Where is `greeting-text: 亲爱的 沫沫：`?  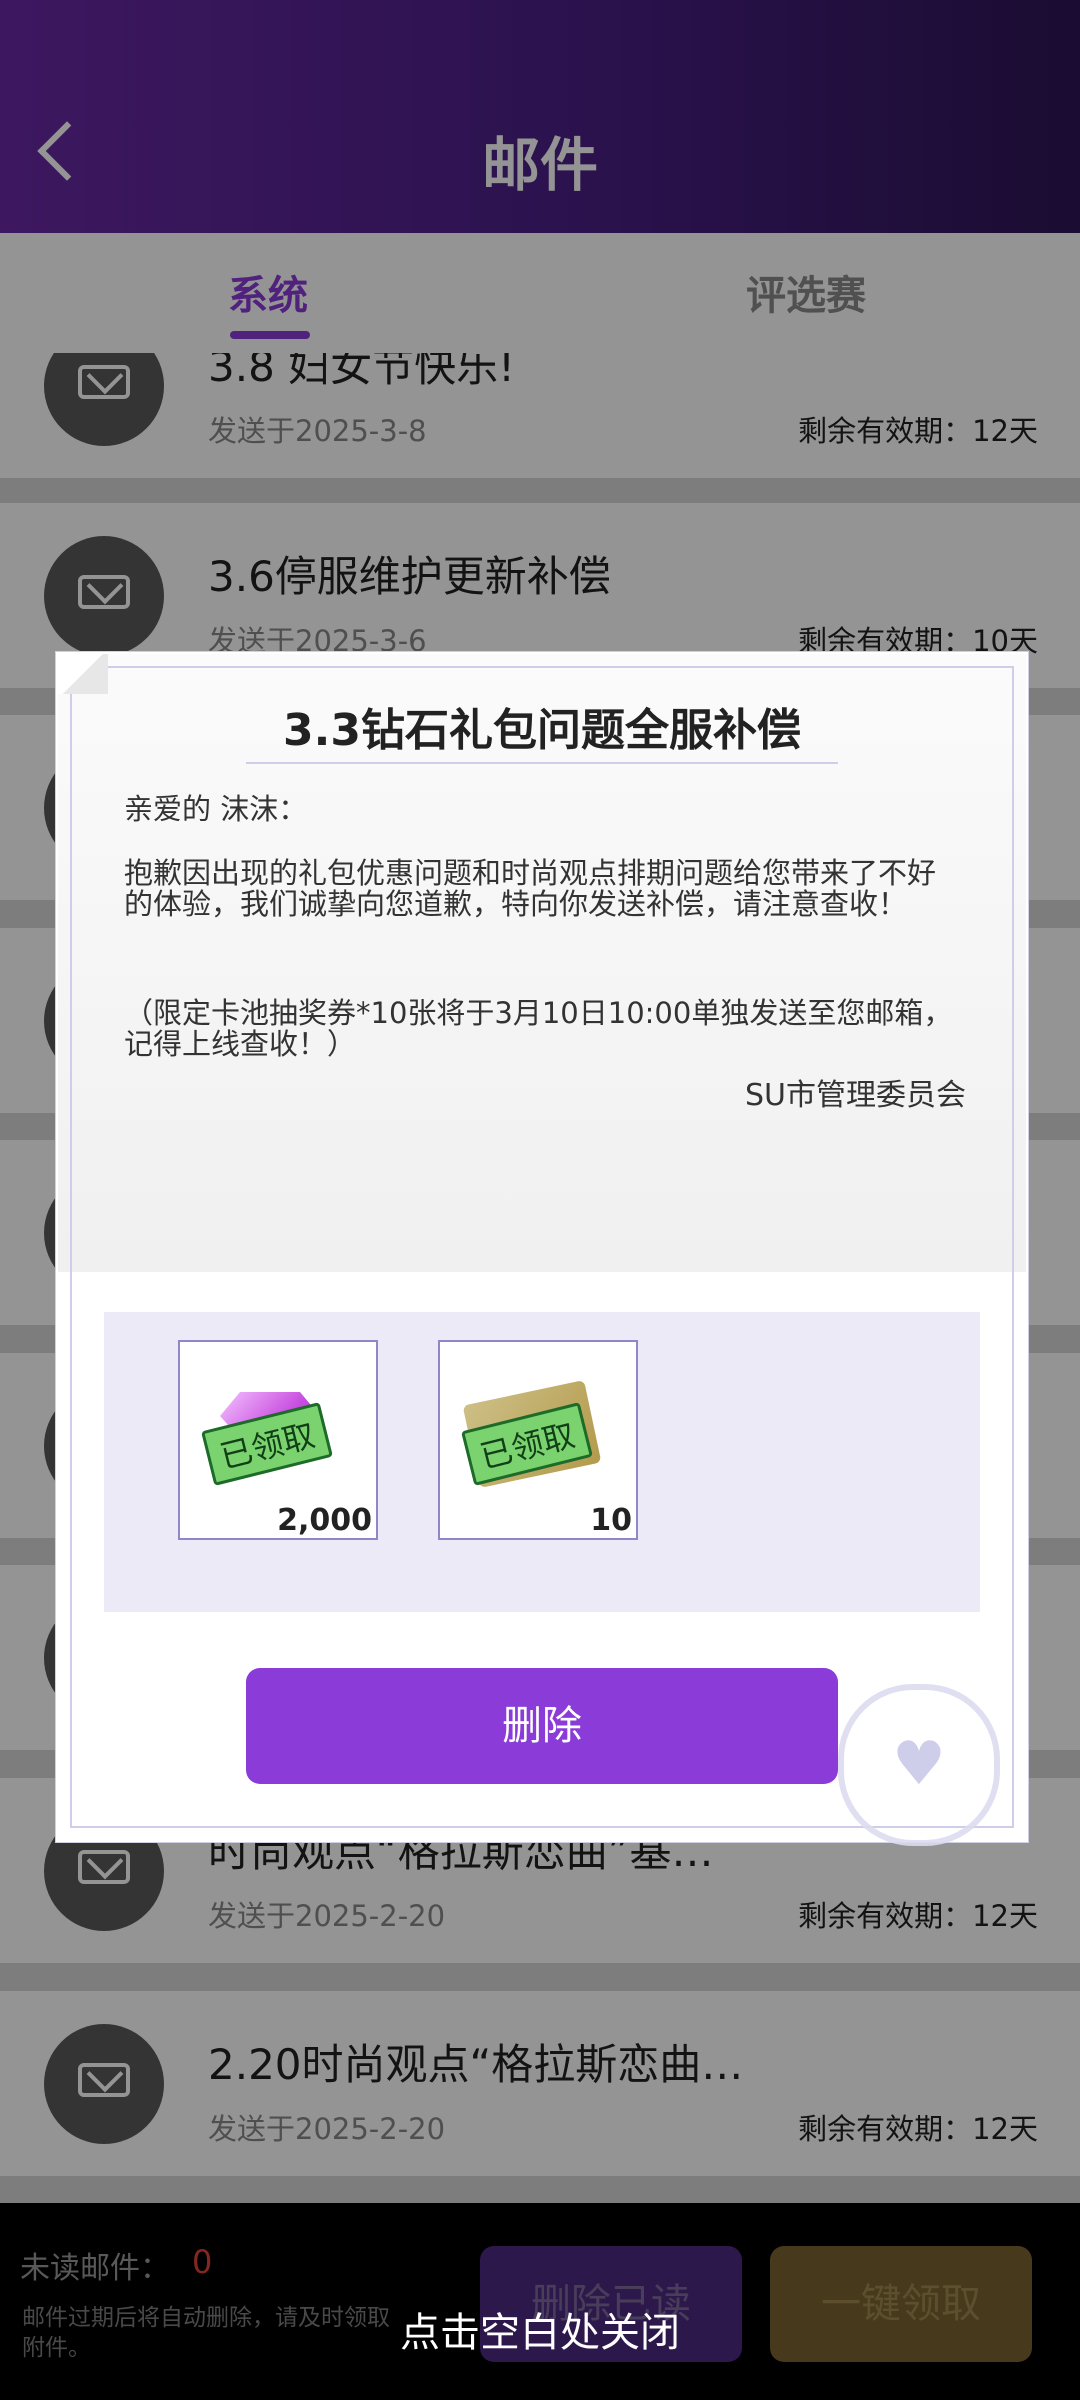 greeting-text: 亲爱的 沫沫： is located at coordinates (216, 809).